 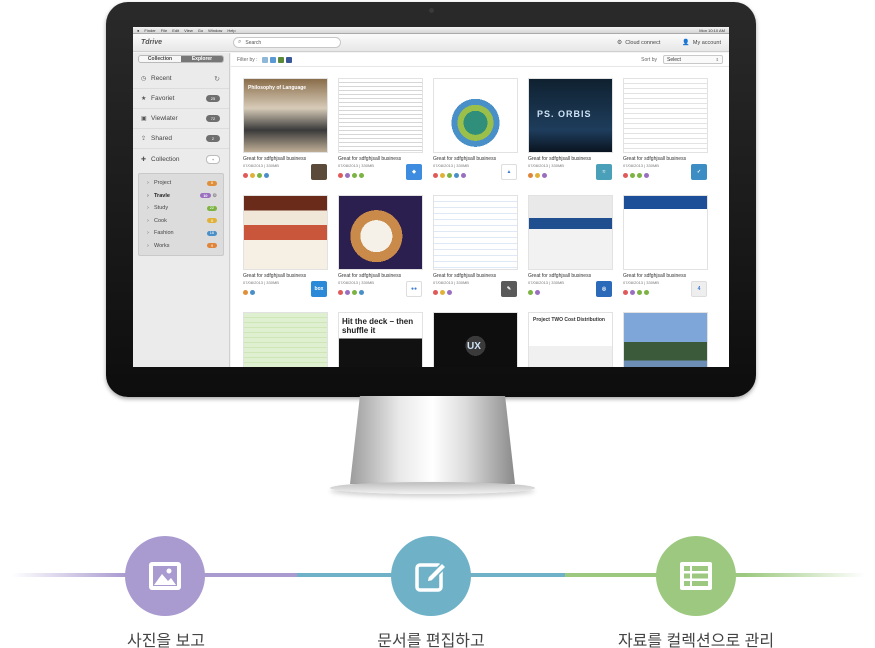 What do you see at coordinates (163, 98) in the screenshot?
I see `sidebar-item-label: Favoriet` at bounding box center [163, 98].